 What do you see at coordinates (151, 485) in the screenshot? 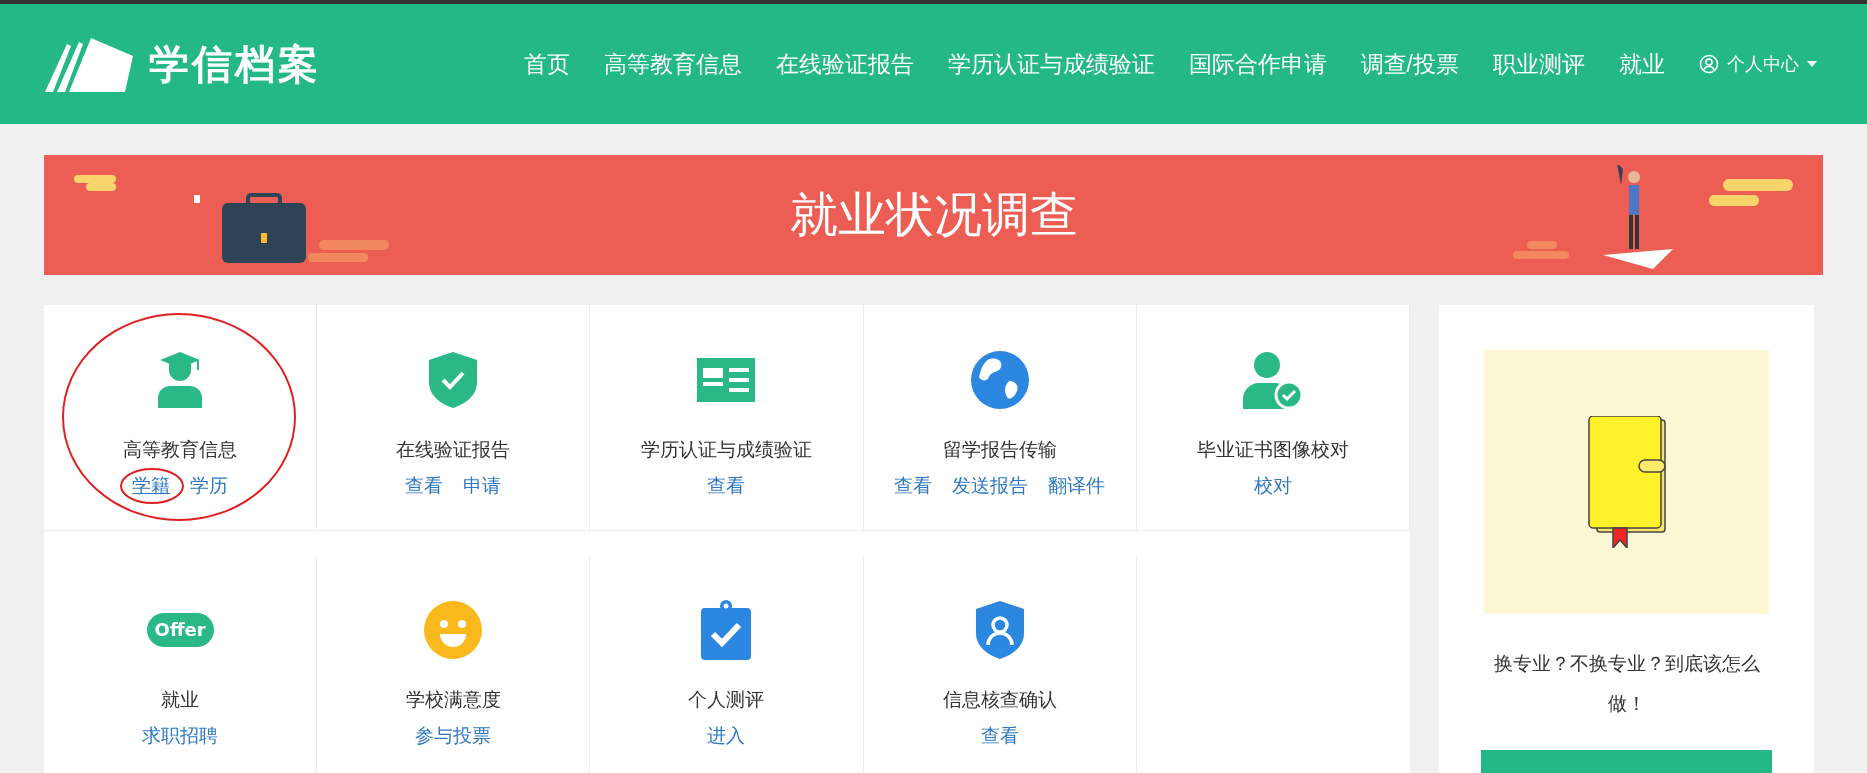
I see `service-link: 学籍` at bounding box center [151, 485].